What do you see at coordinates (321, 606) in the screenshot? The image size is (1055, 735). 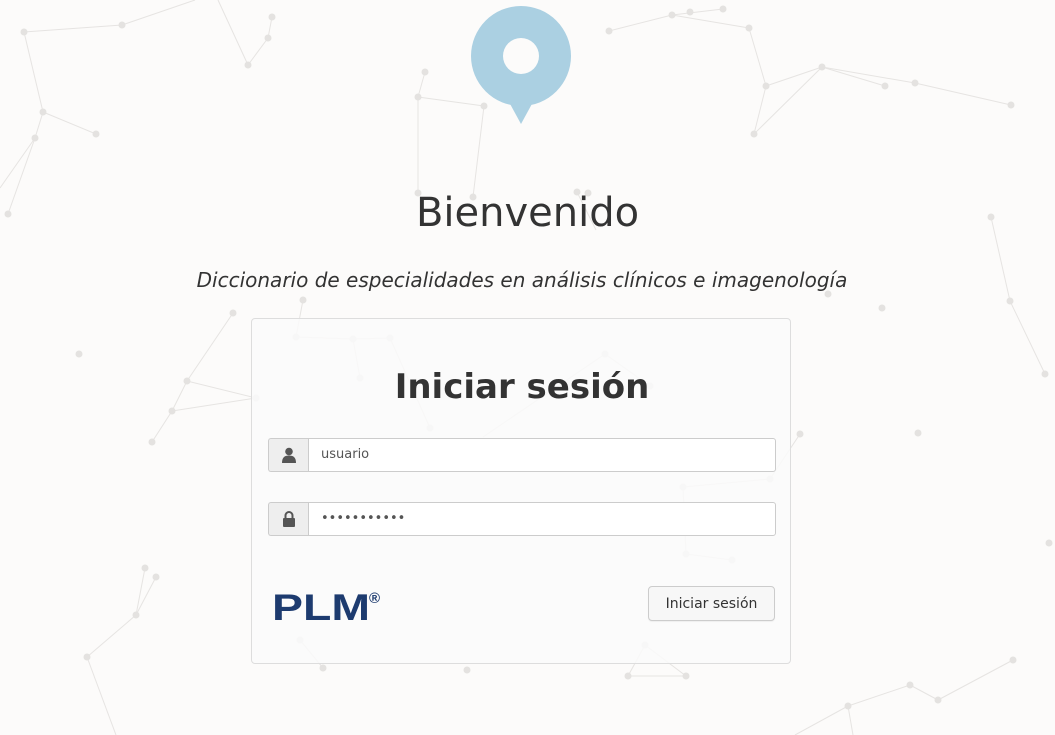 I see `svg-text: PLM` at bounding box center [321, 606].